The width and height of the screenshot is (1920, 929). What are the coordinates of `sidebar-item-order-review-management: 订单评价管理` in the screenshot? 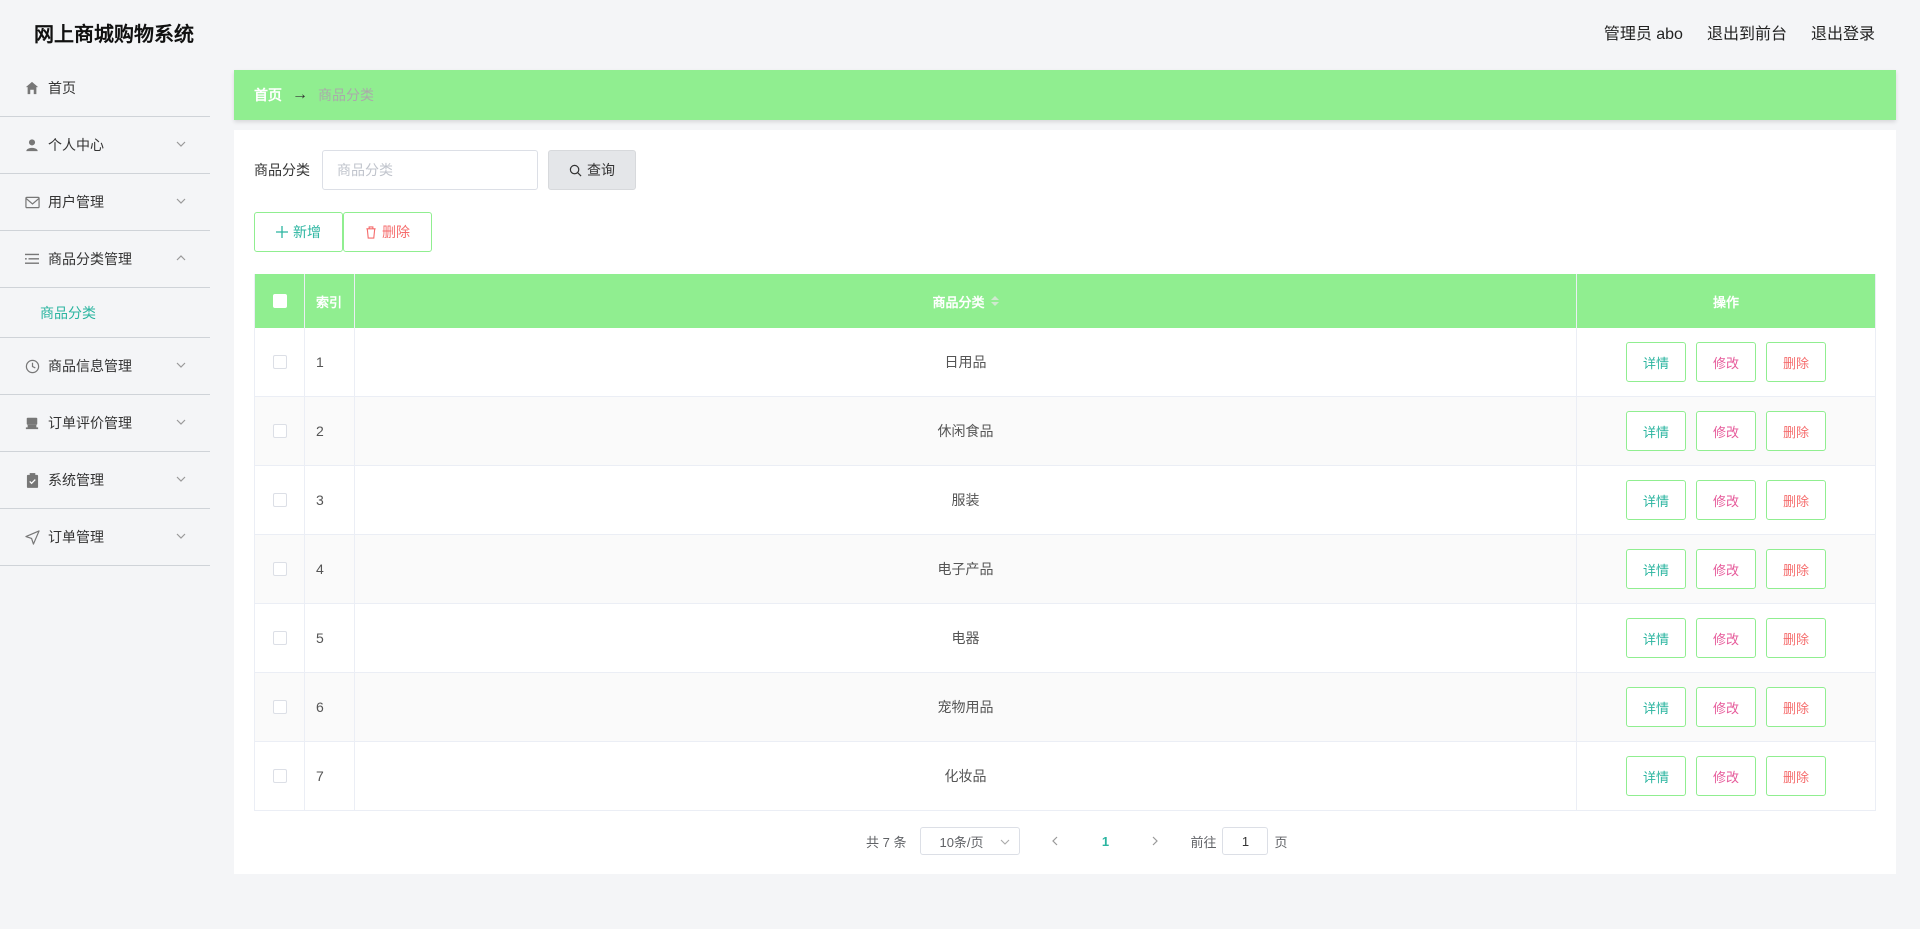 It's located at (105, 423).